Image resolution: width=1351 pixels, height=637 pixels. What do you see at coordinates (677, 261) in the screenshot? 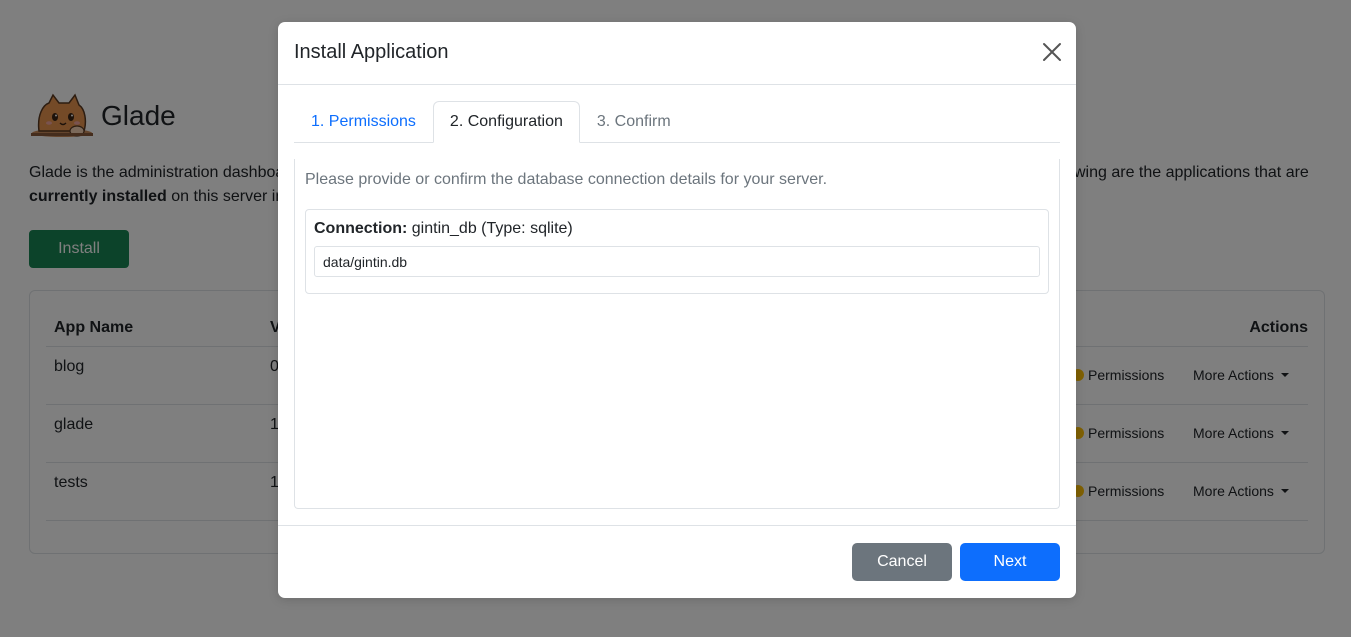
I see `connection-path-input` at bounding box center [677, 261].